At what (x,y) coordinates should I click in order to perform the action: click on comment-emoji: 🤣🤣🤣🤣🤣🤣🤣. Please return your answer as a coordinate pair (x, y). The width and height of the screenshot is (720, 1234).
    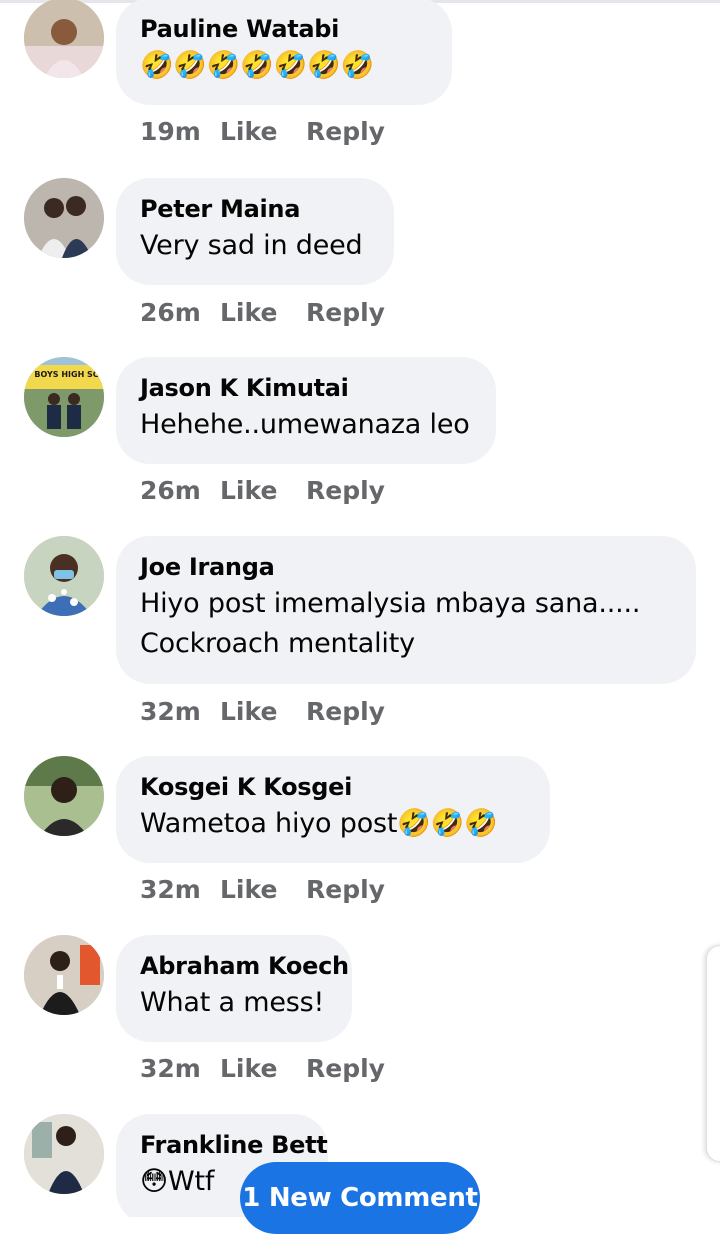
    Looking at the image, I should click on (257, 65).